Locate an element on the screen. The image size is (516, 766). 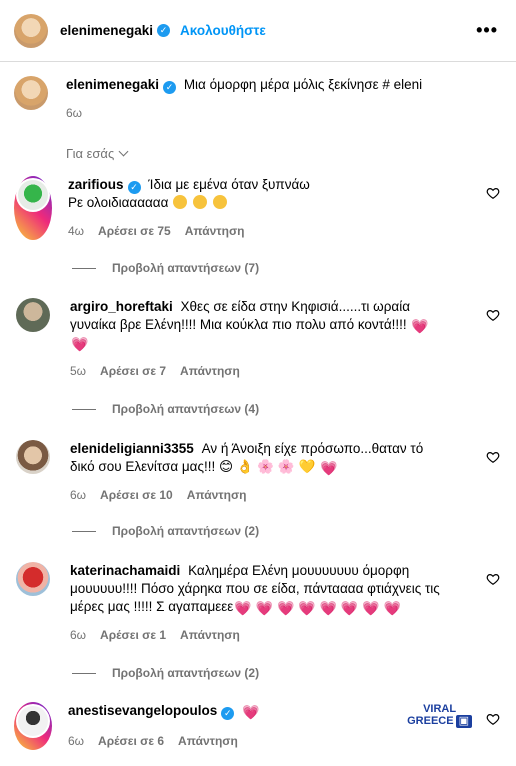
comment-filter-dropdown: Για εσάς is located at coordinates (97, 153).